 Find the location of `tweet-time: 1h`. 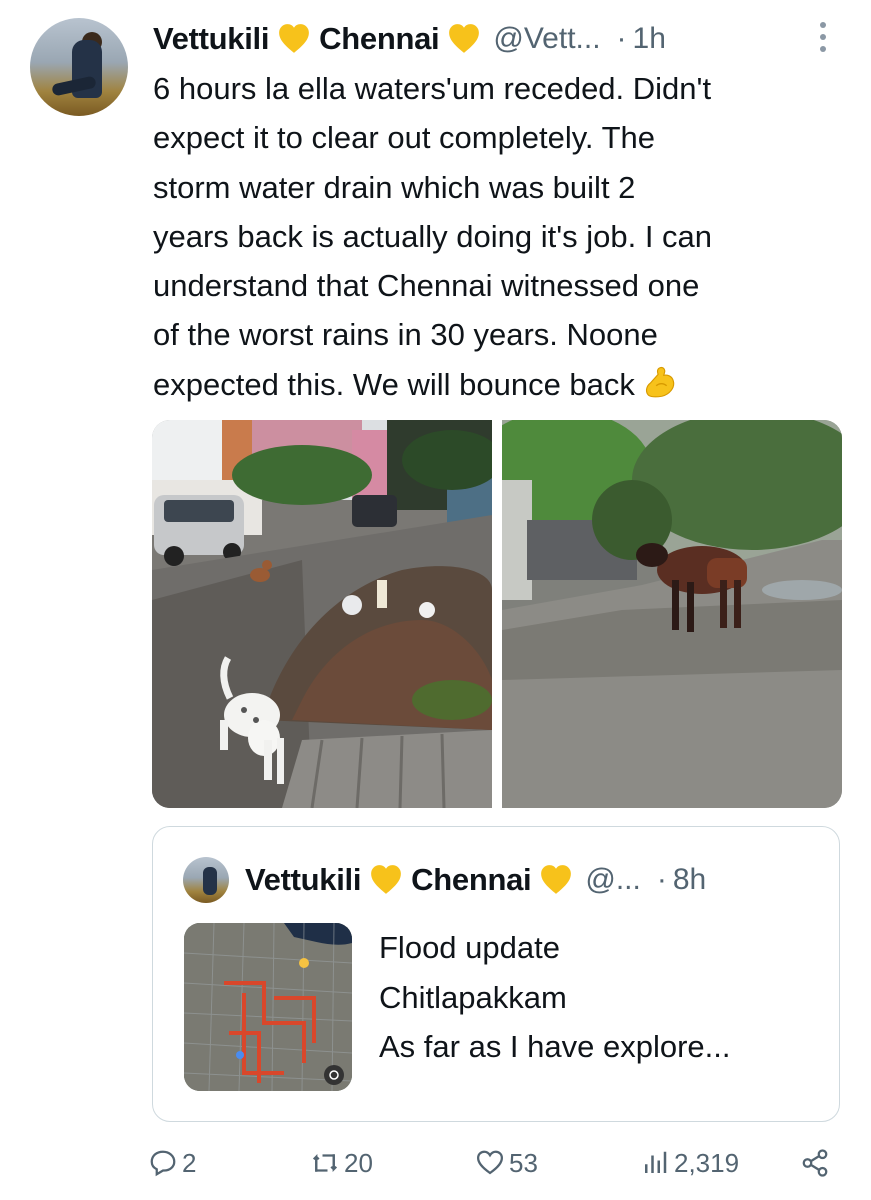

tweet-time: 1h is located at coordinates (649, 39).